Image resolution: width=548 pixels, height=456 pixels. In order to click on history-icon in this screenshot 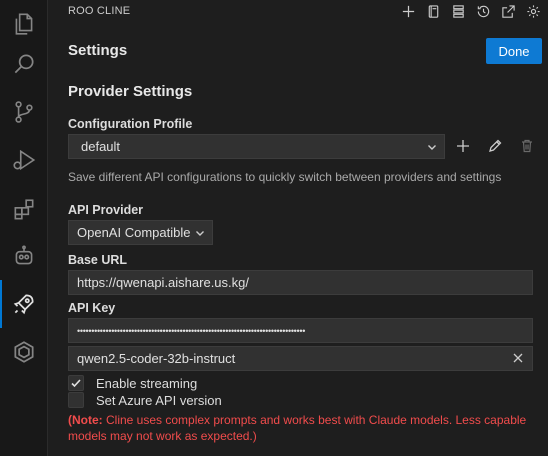, I will do `click(483, 11)`.